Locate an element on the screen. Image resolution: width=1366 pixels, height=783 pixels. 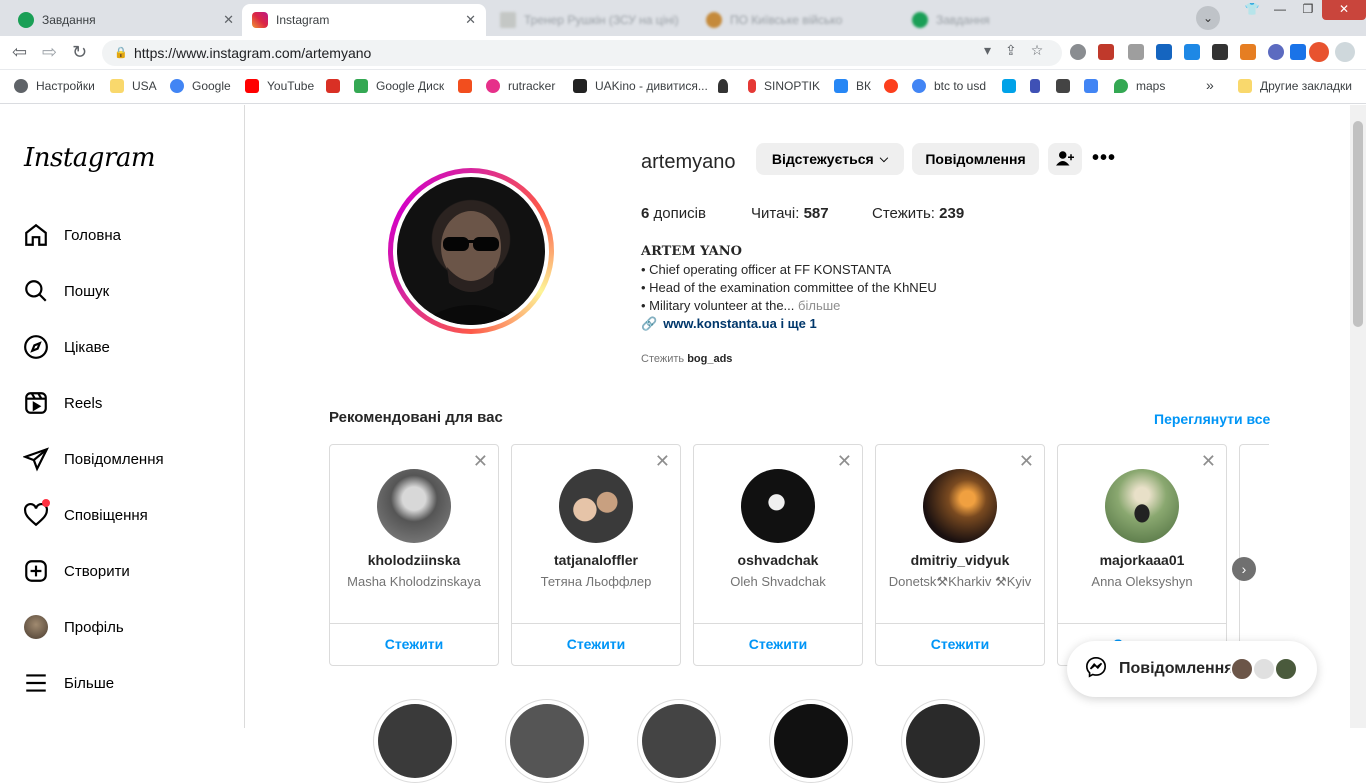
terminal-icon is located at coordinates (1220, 52).